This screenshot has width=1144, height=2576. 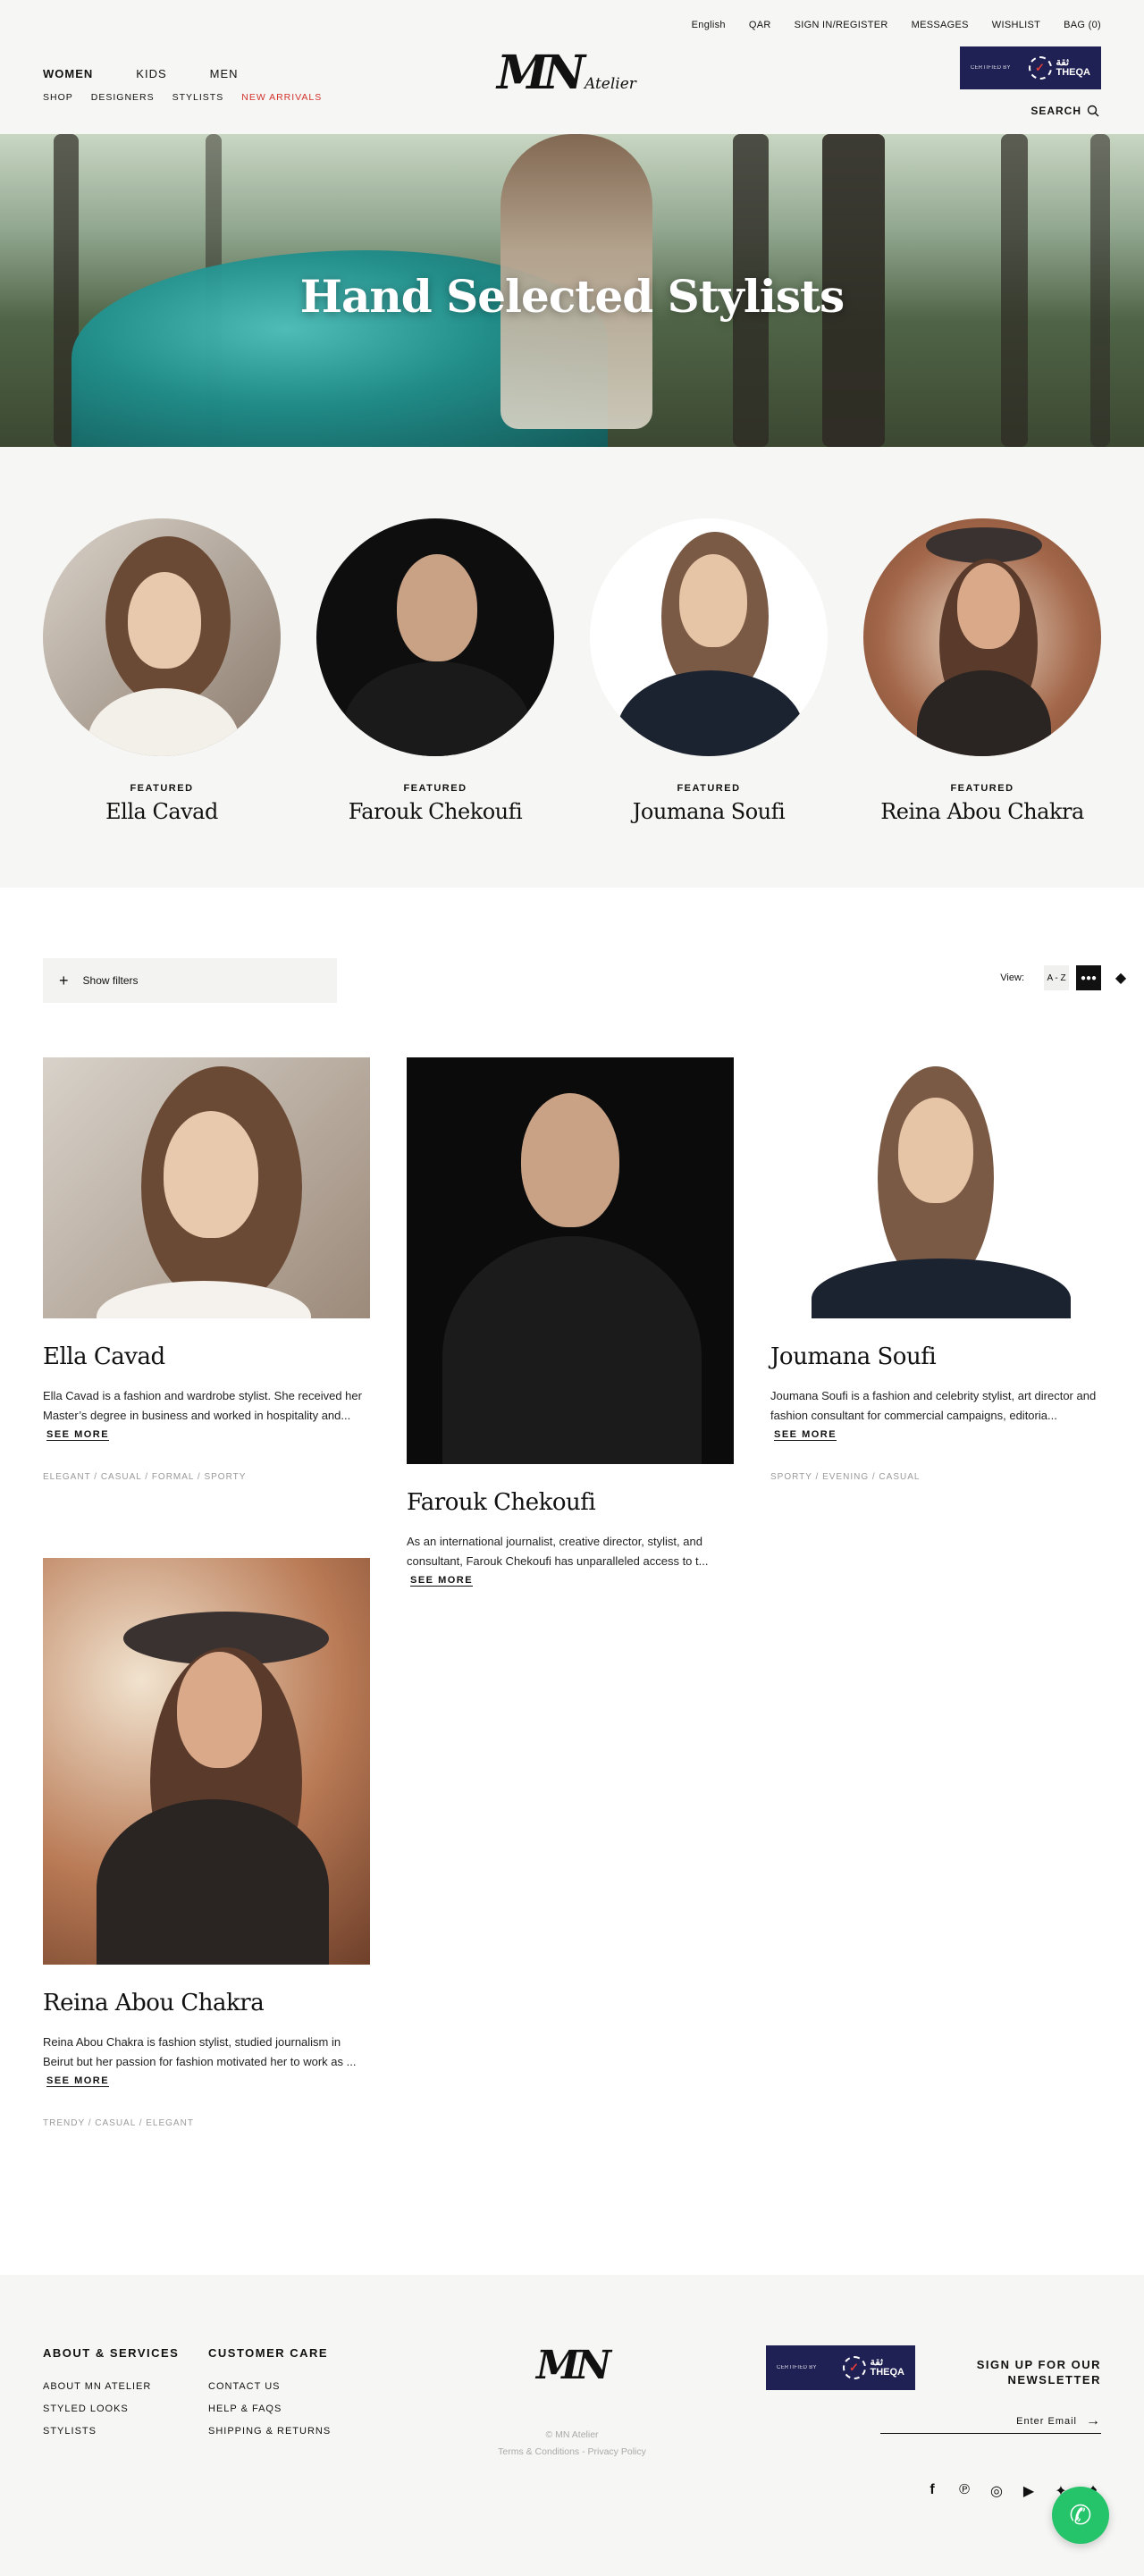 What do you see at coordinates (1029, 2491) in the screenshot?
I see `youtube-icon: ▶` at bounding box center [1029, 2491].